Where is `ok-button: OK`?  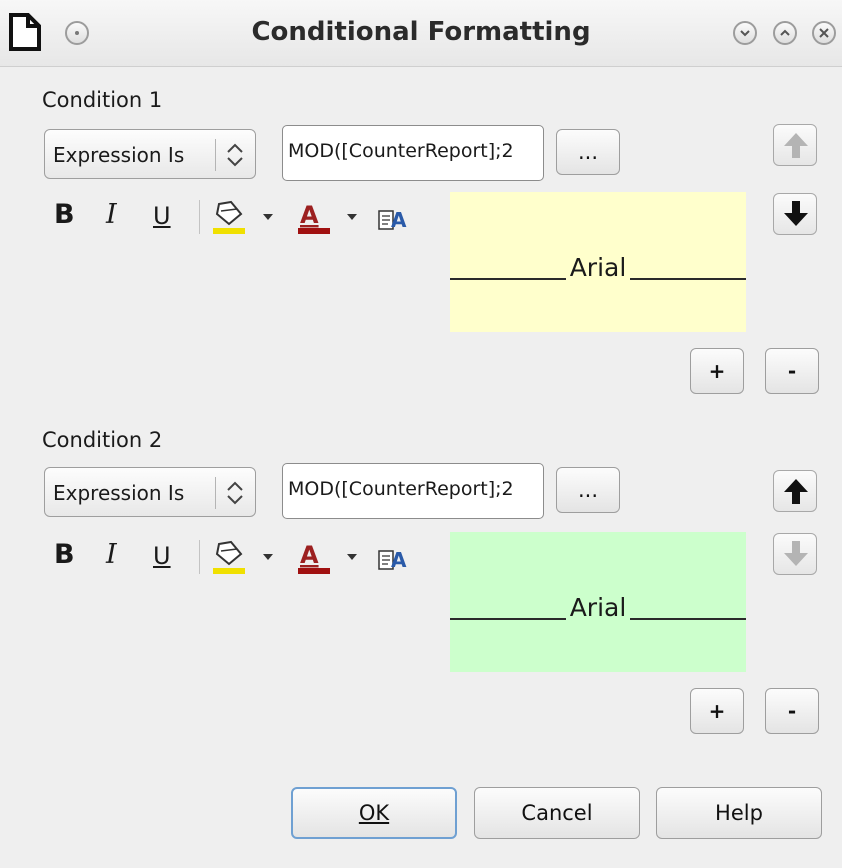 ok-button: OK is located at coordinates (374, 813).